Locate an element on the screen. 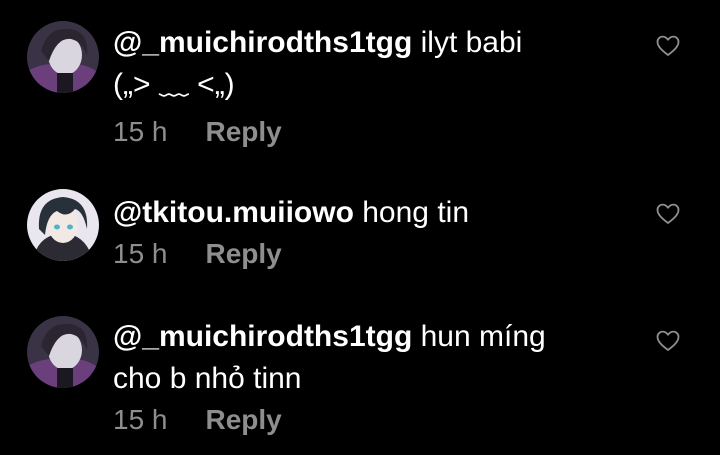 The height and width of the screenshot is (455, 720). comment-text: @_muichirodths1tgg ilyt babi („> ﹏ <„) is located at coordinates (373, 64).